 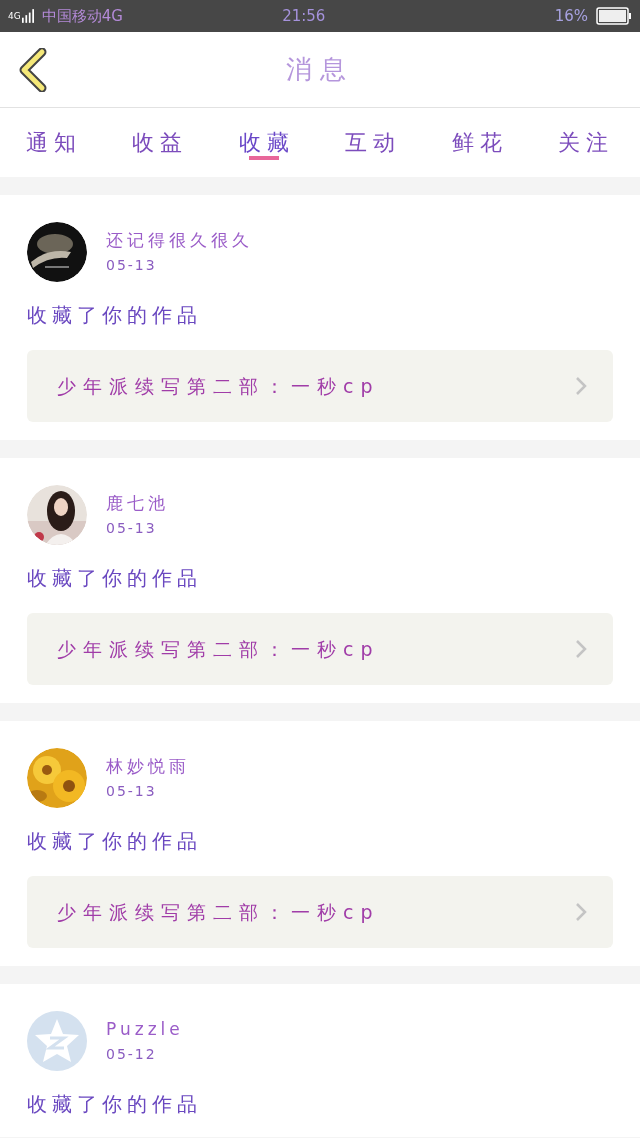 What do you see at coordinates (14, 16) in the screenshot?
I see `network-type: 4G` at bounding box center [14, 16].